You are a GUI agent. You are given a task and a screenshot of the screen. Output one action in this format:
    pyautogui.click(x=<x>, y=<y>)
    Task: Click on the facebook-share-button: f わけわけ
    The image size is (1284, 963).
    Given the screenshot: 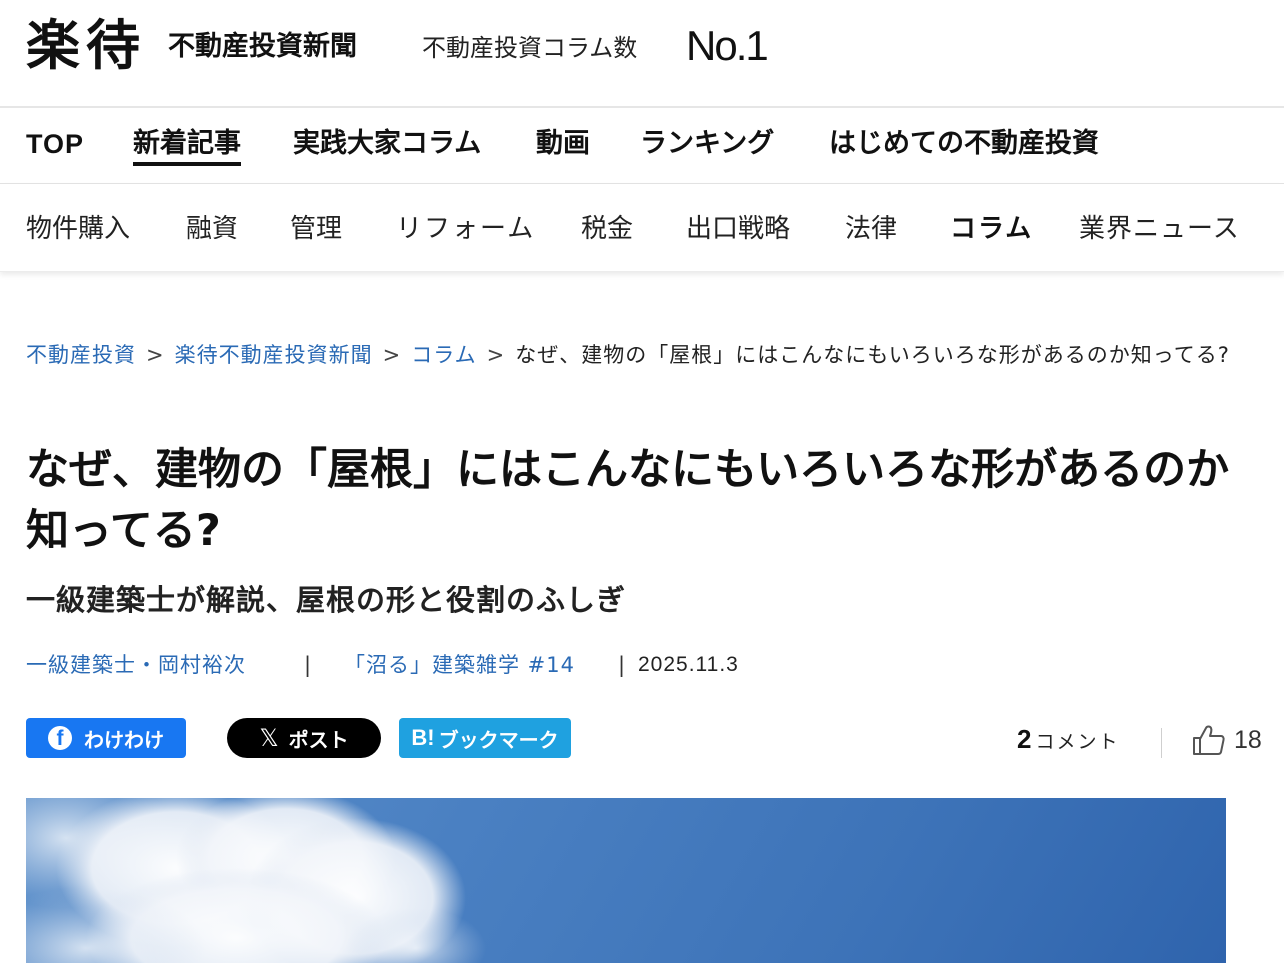 What is the action you would take?
    pyautogui.click(x=106, y=738)
    